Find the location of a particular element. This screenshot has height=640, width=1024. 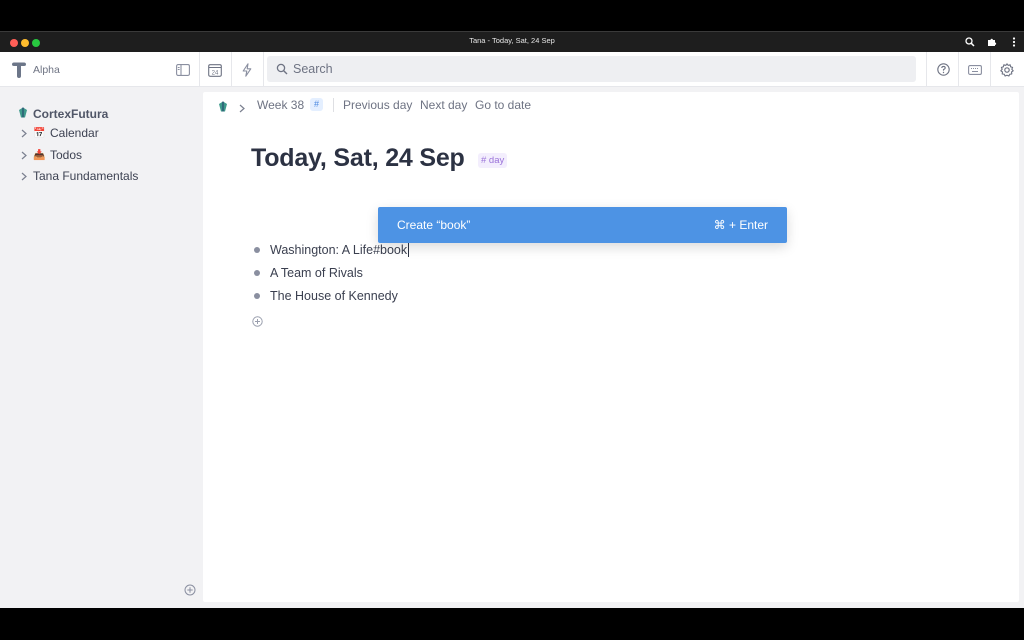

workspace-breadcrumb-icon is located at coordinates (223, 105).